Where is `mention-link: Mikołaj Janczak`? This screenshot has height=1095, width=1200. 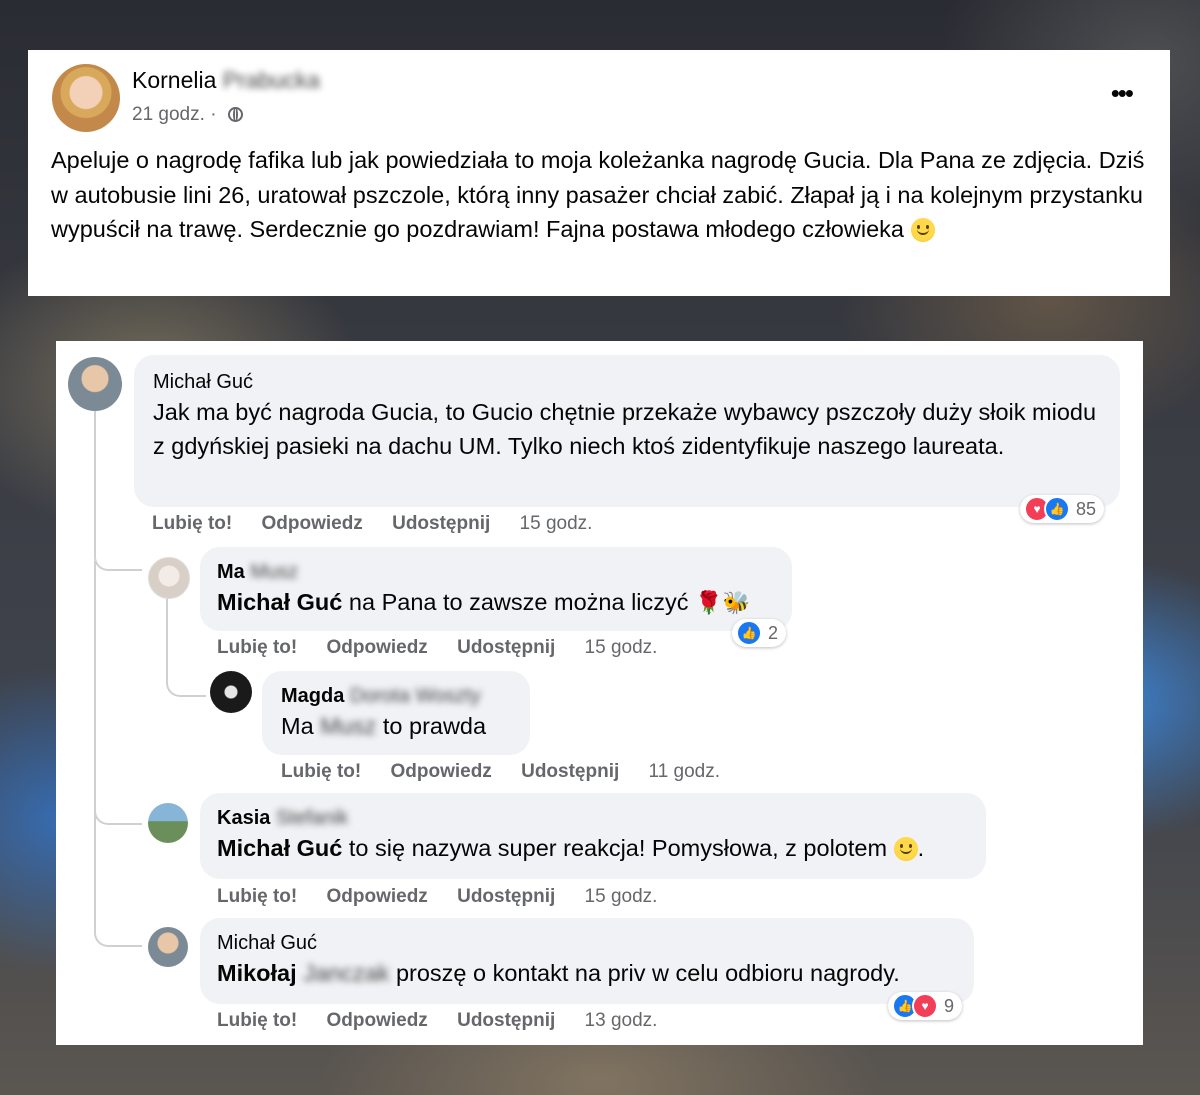 mention-link: Mikołaj Janczak is located at coordinates (303, 973).